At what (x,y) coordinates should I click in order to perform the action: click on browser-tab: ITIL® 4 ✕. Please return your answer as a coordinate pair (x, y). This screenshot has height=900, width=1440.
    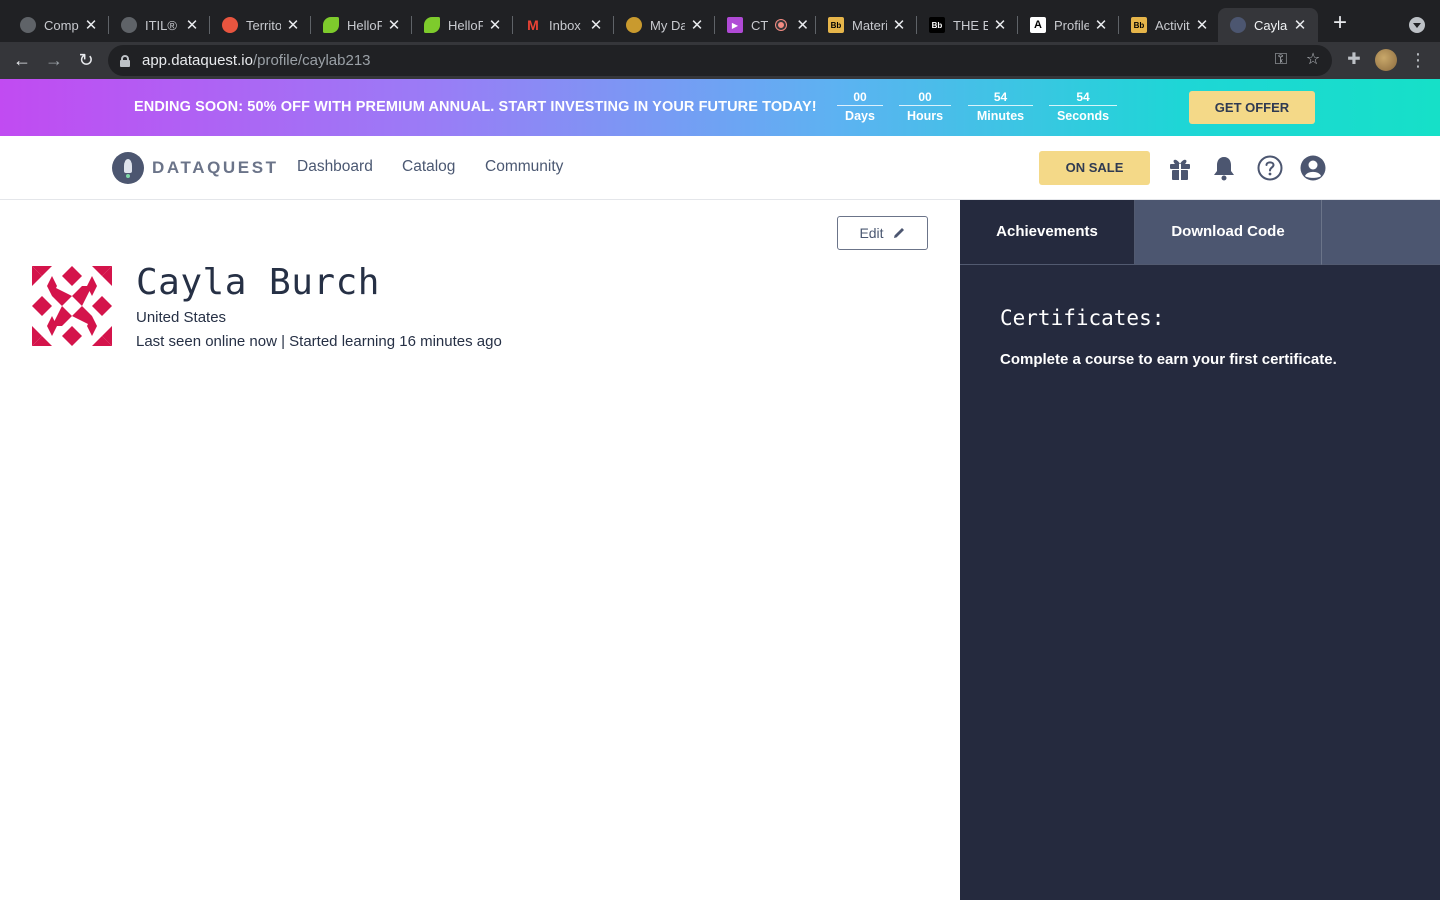
    Looking at the image, I should click on (159, 25).